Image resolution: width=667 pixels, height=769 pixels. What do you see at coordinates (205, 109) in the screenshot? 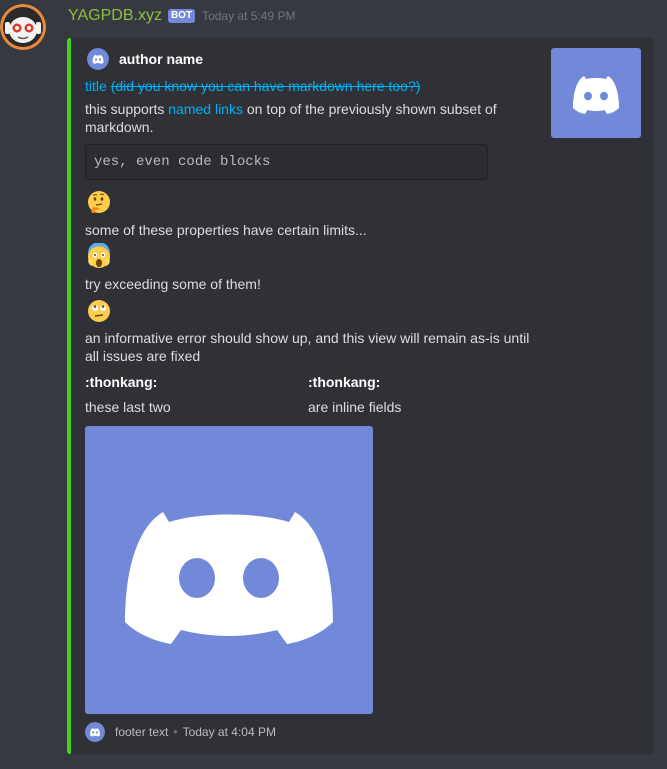
I see `named-link: named links` at bounding box center [205, 109].